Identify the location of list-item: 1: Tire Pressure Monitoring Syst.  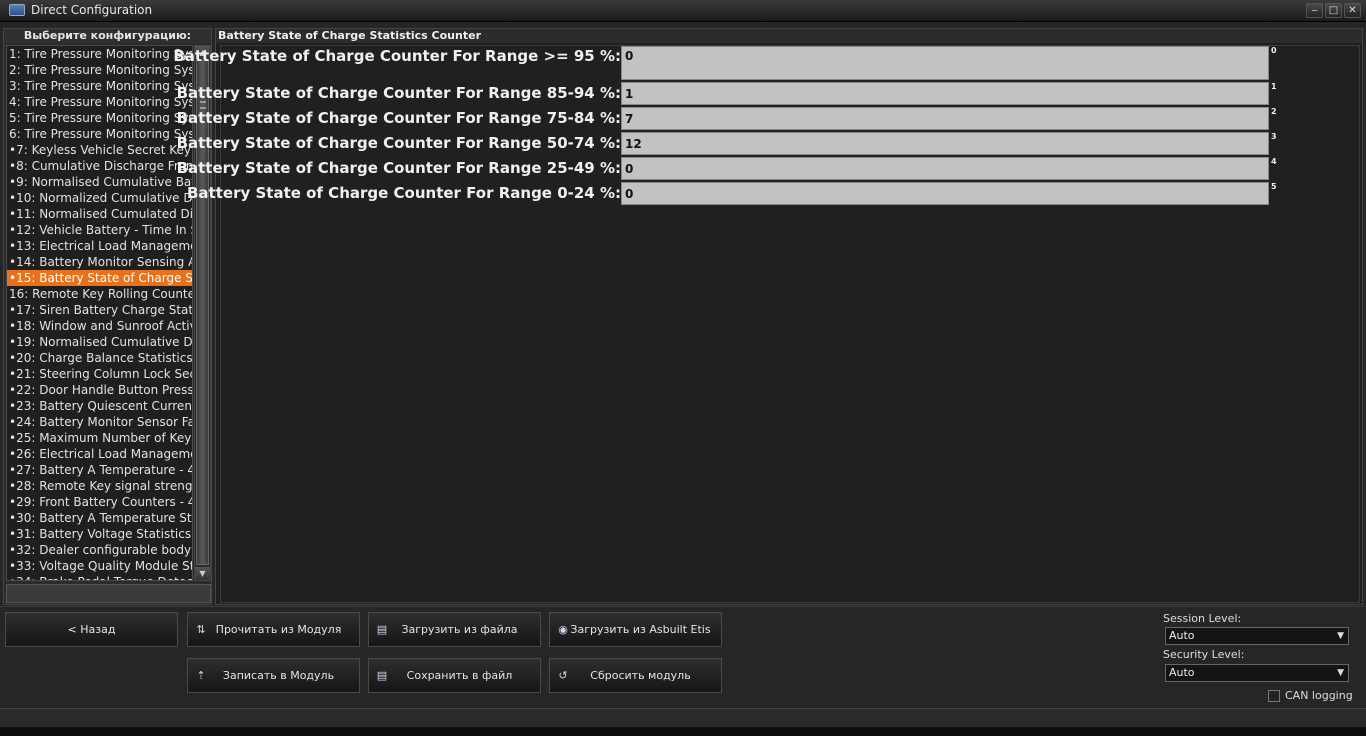
(99, 54).